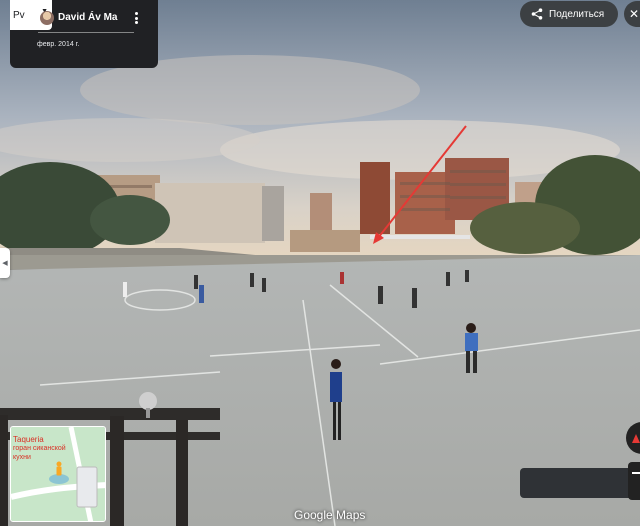  I want to click on divider, so click(86, 32).